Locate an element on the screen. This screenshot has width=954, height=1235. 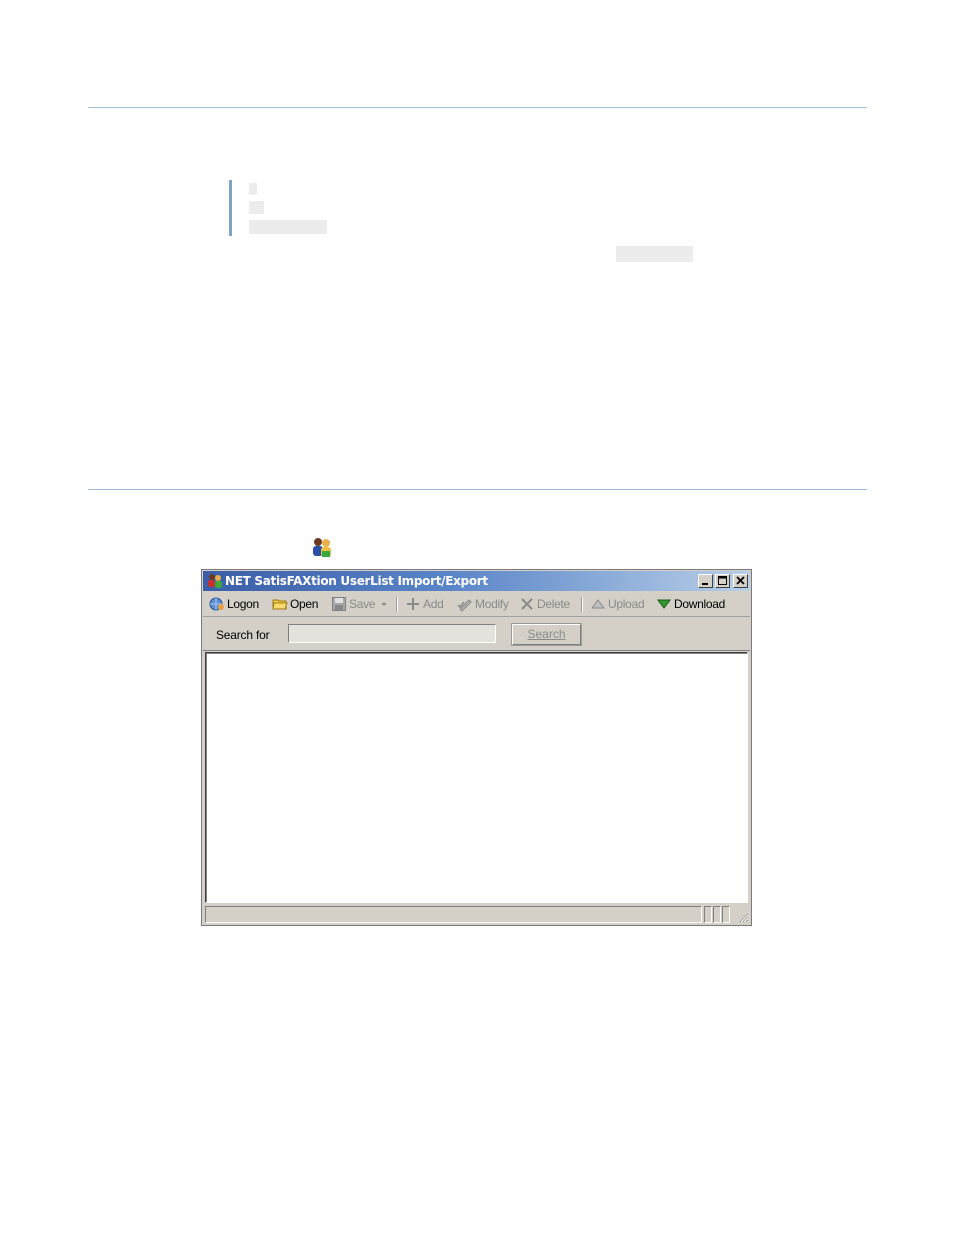
triangle-up-icon is located at coordinates (598, 604).